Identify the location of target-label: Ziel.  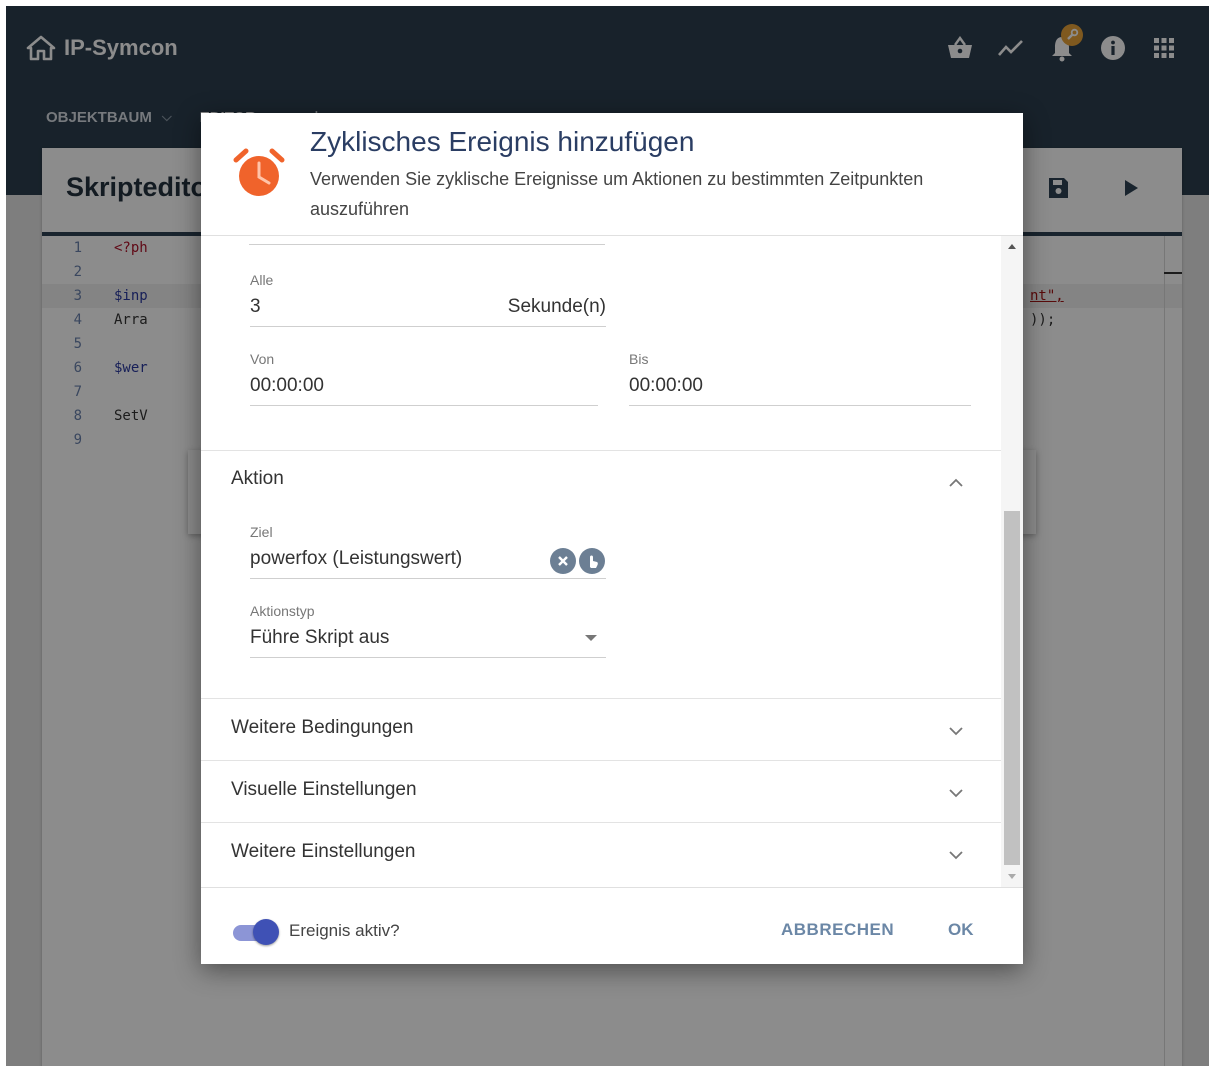
(261, 532).